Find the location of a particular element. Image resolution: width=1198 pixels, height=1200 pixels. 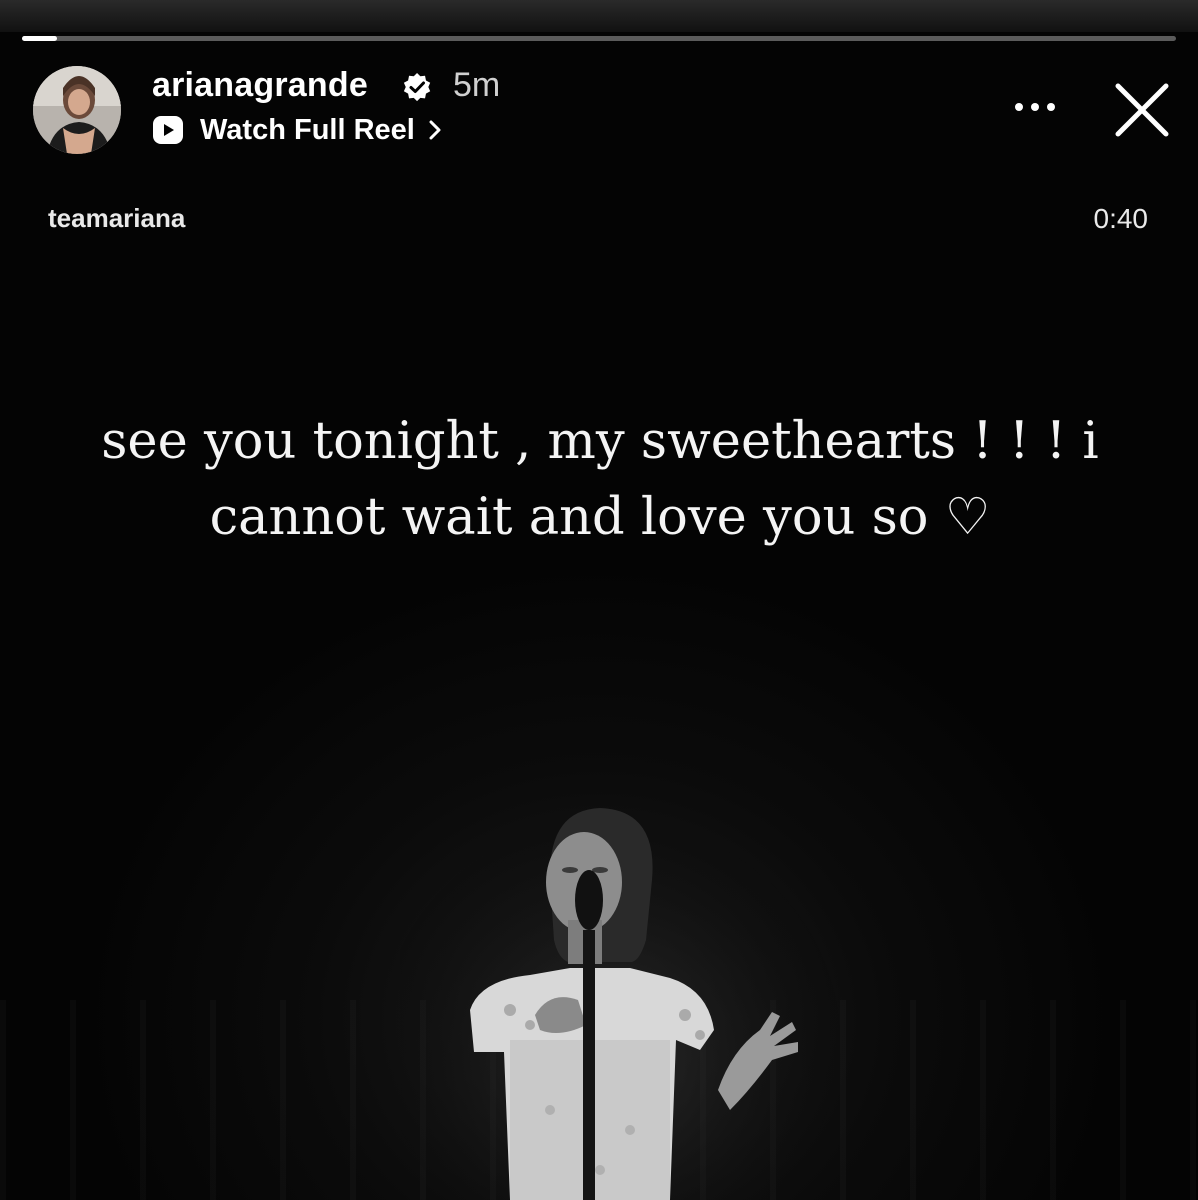

reel-source-account: teamariana is located at coordinates (116, 218).